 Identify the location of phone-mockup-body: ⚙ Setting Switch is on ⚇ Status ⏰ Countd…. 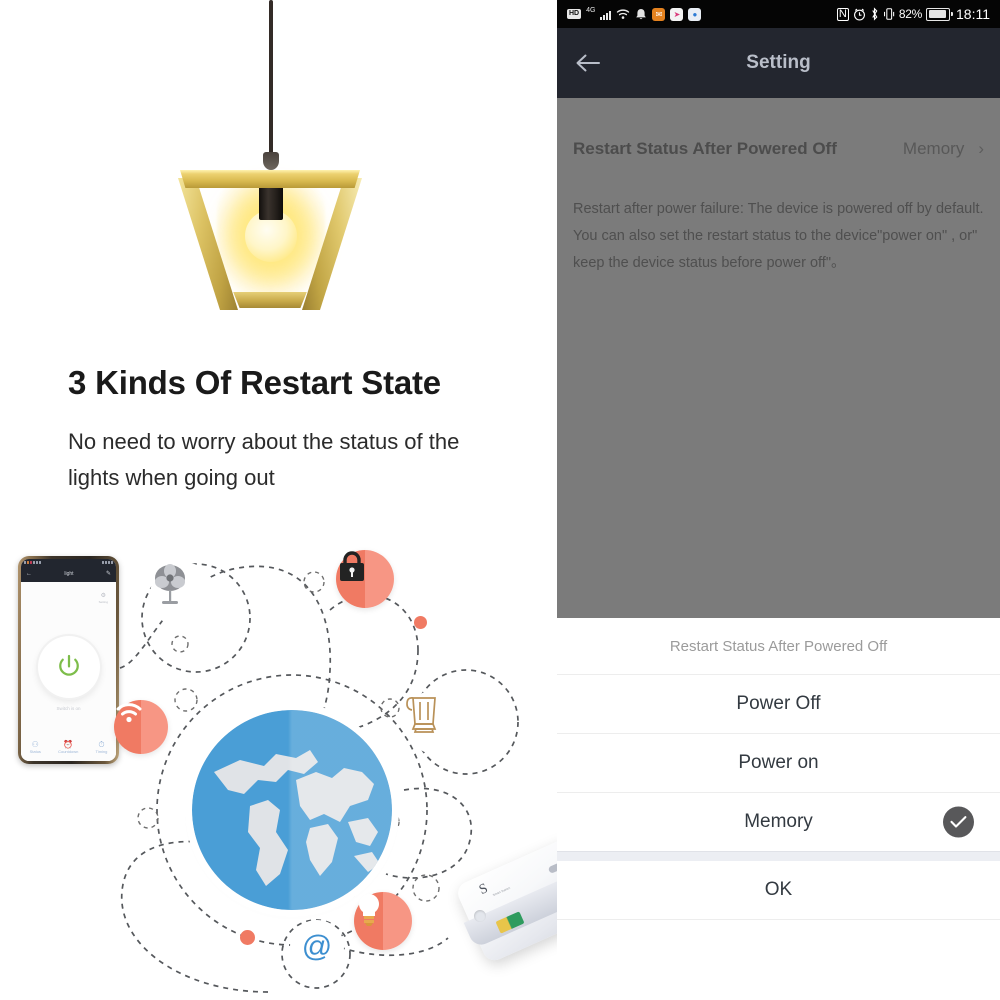
(68, 671).